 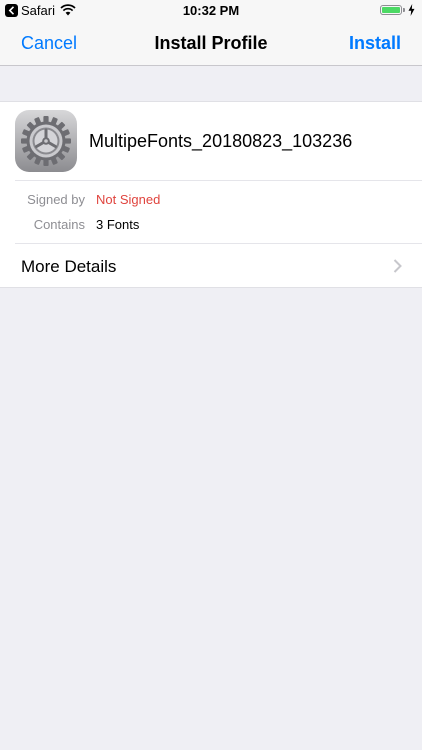 I want to click on install-button: Install, so click(x=375, y=43).